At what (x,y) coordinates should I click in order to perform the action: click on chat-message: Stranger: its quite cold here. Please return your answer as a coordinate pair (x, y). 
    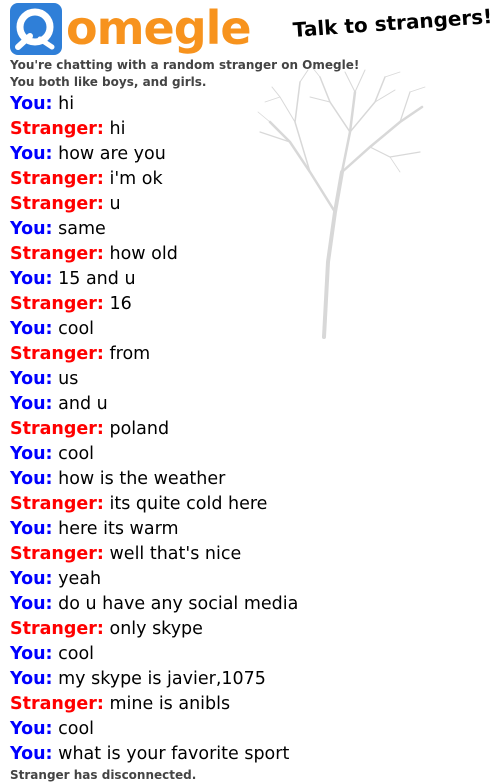
    Looking at the image, I should click on (250, 504).